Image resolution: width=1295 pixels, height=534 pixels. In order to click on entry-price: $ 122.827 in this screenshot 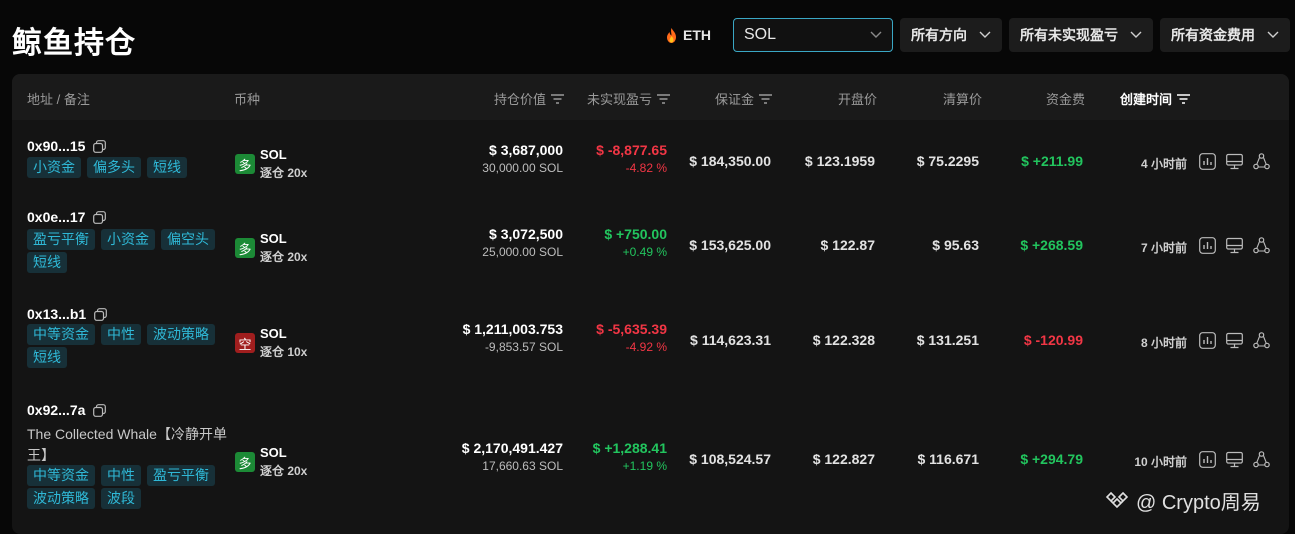, I will do `click(843, 459)`.